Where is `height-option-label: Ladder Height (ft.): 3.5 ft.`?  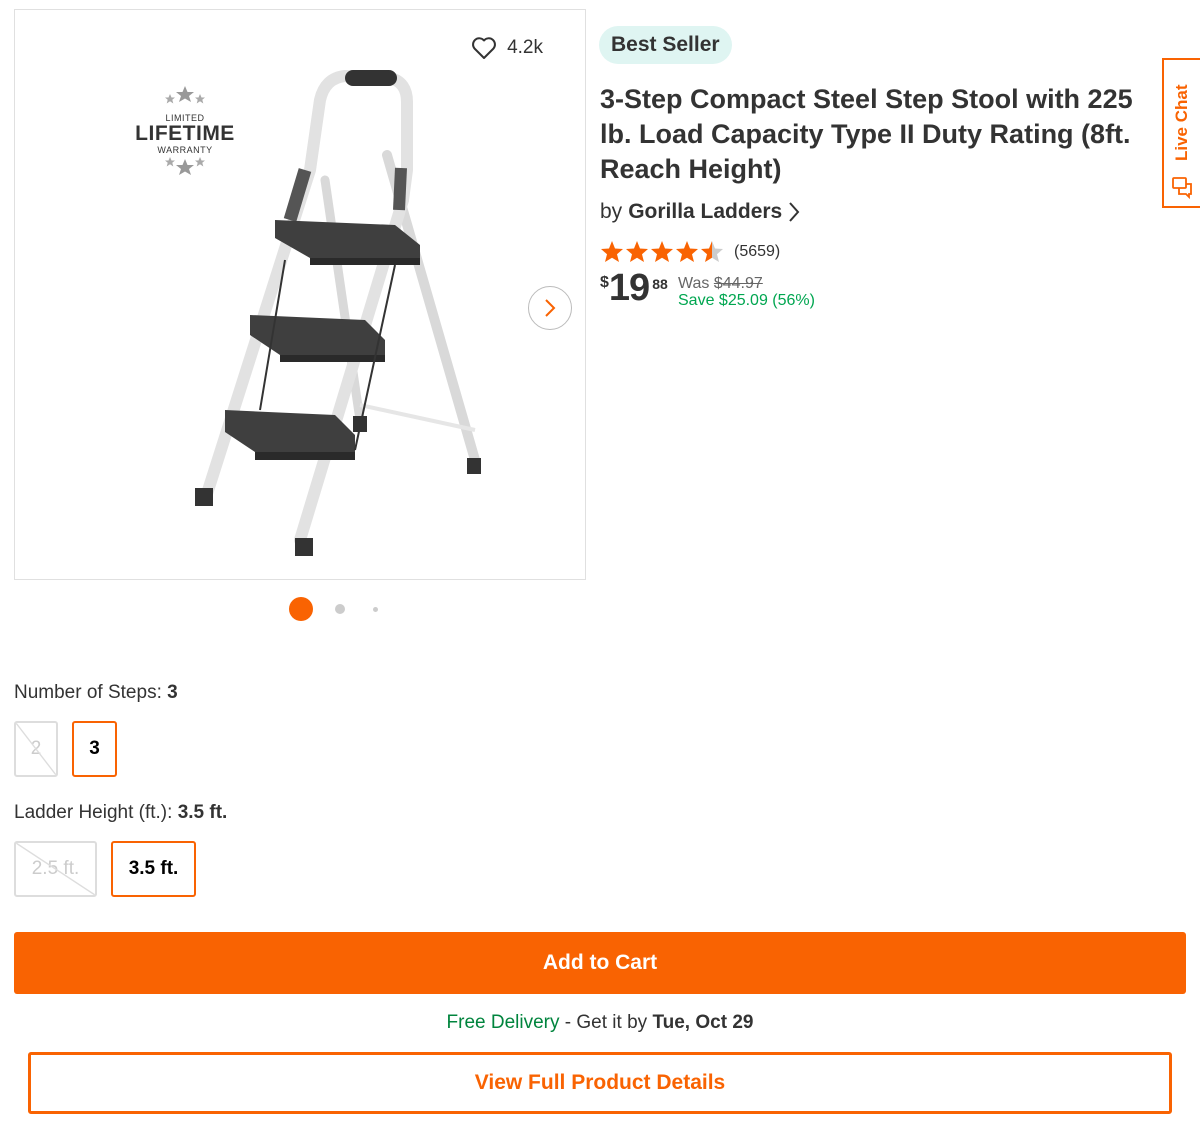
height-option-label: Ladder Height (ft.): 3.5 ft. is located at coordinates (120, 813).